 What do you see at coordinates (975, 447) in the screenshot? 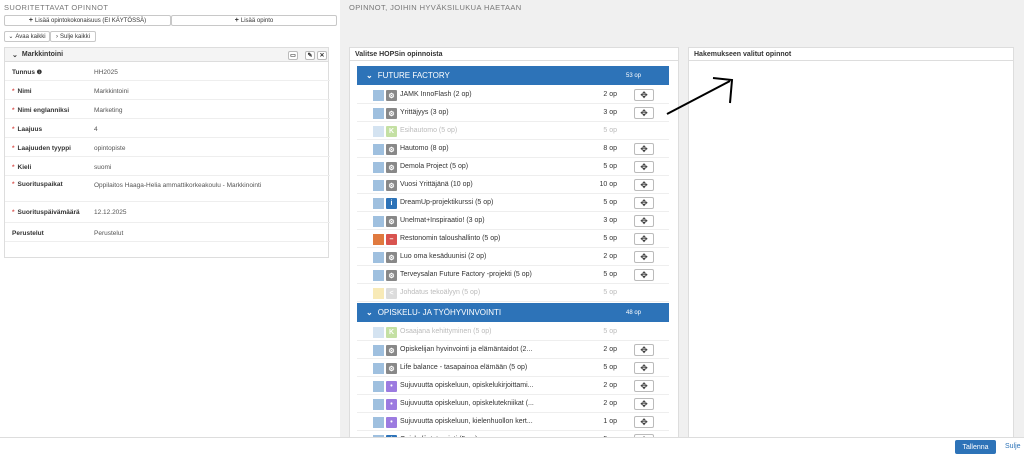
I see `save-button: Tallenna` at bounding box center [975, 447].